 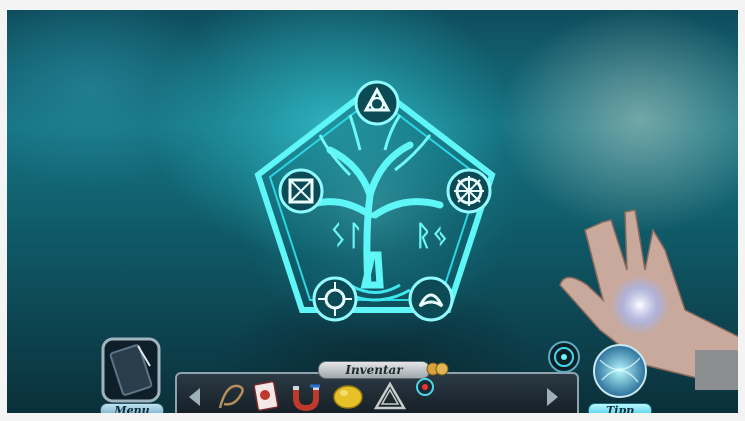 What do you see at coordinates (564, 357) in the screenshot?
I see `map-compass-icon` at bounding box center [564, 357].